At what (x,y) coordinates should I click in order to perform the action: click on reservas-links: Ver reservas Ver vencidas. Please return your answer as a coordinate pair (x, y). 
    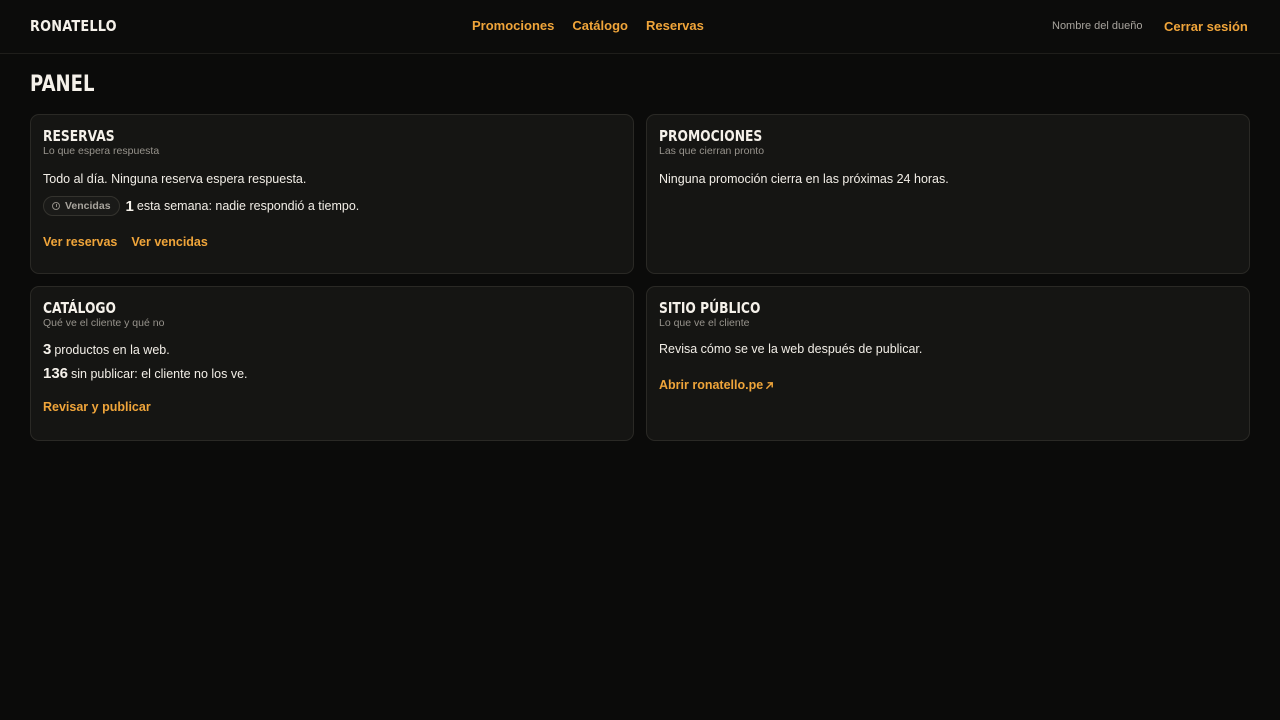
    Looking at the image, I should click on (332, 242).